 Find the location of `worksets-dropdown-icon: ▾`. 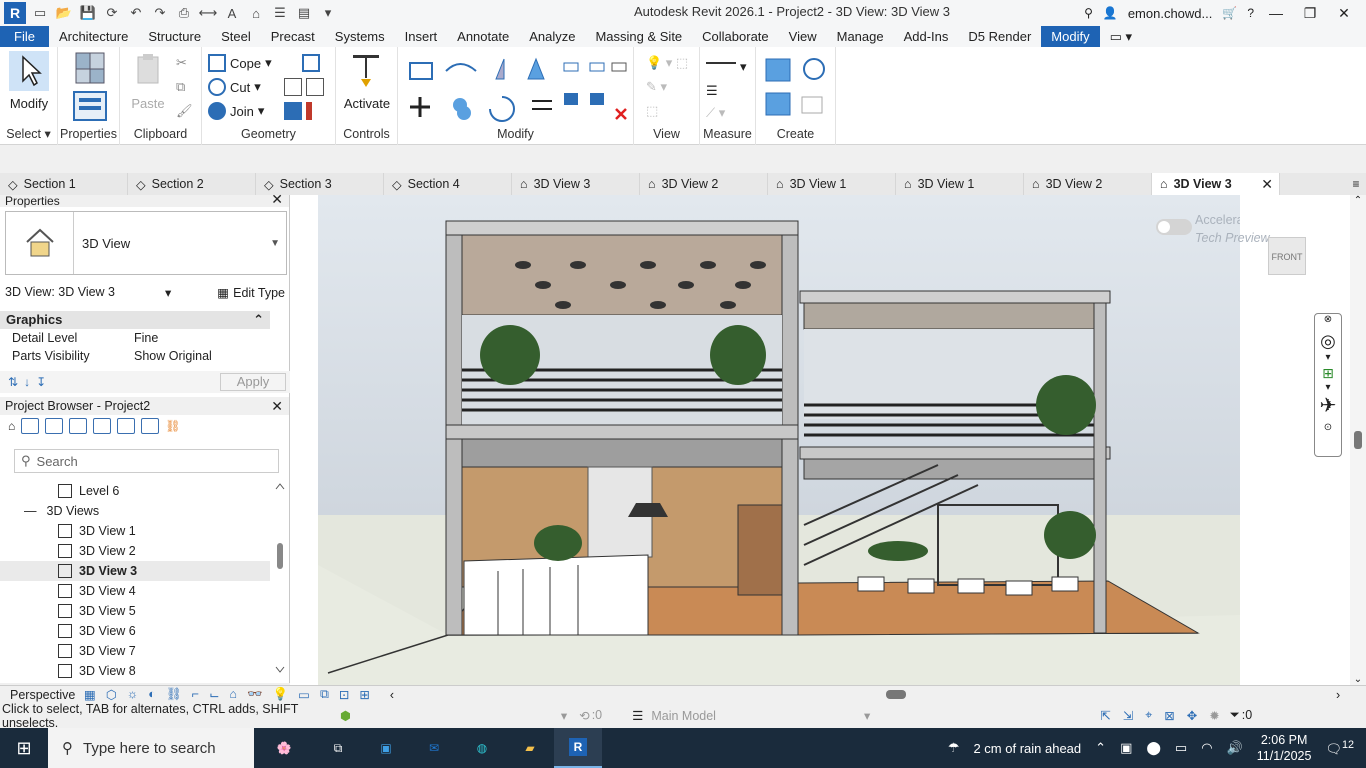

worksets-dropdown-icon: ▾ is located at coordinates (564, 715).